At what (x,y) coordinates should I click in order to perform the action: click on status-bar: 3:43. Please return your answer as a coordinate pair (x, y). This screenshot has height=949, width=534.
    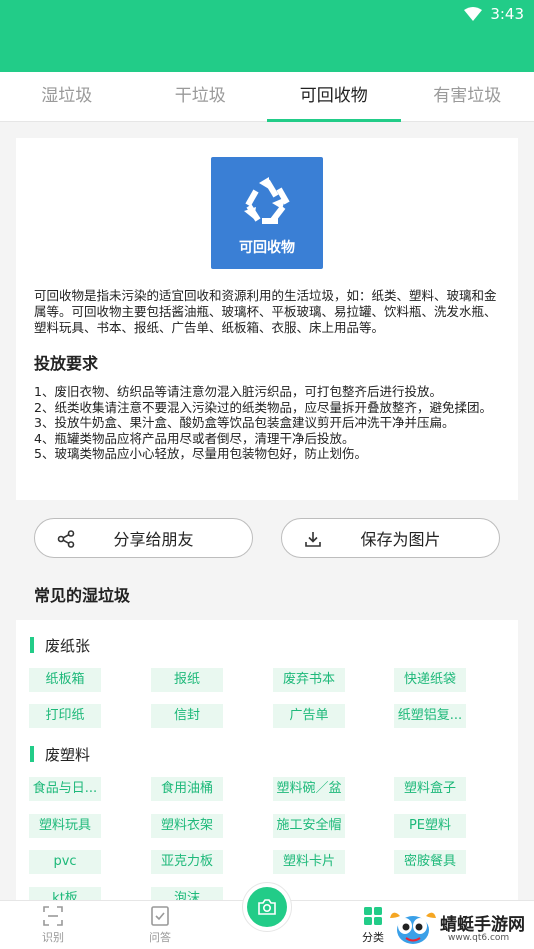
    Looking at the image, I should click on (267, 36).